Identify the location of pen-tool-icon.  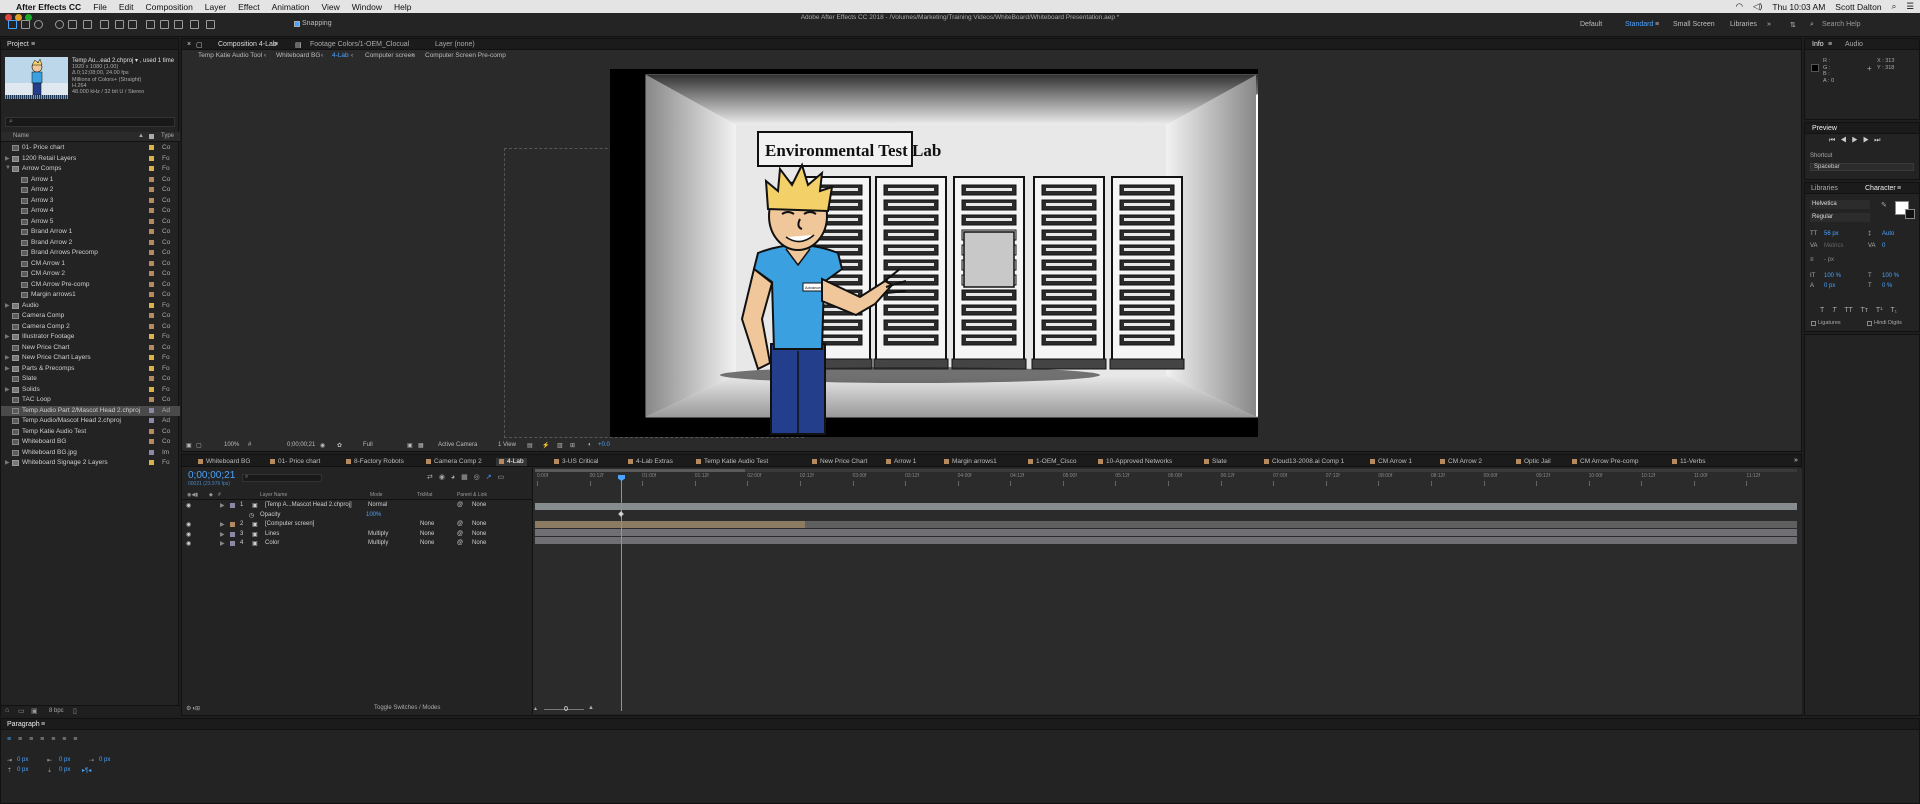
(119, 24).